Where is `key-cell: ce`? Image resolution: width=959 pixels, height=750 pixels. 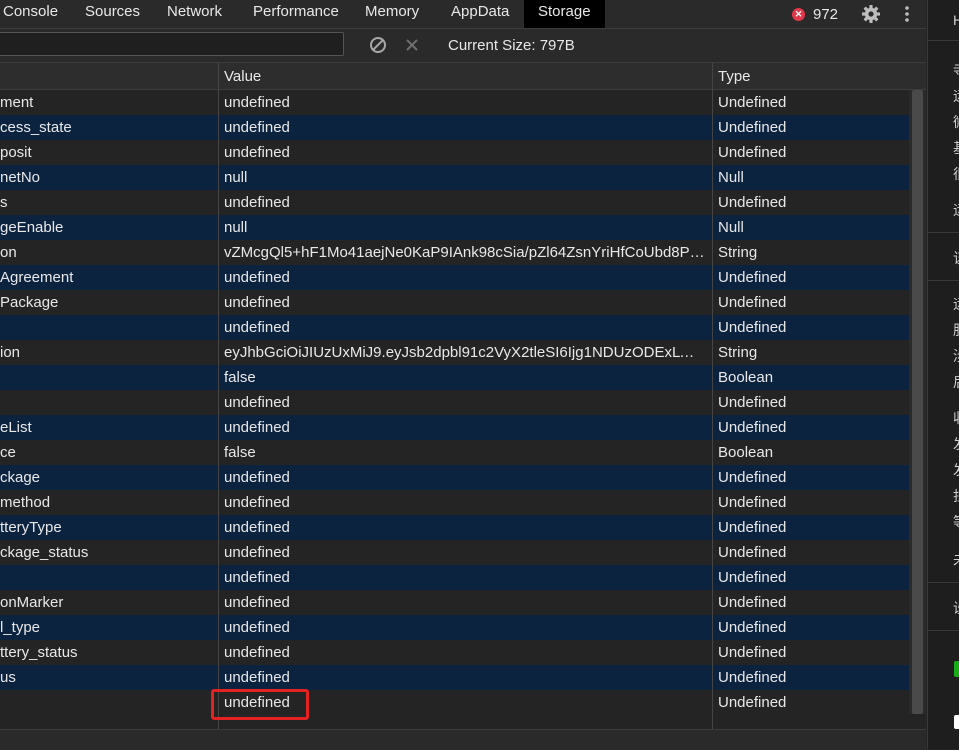
key-cell: ce is located at coordinates (8, 452).